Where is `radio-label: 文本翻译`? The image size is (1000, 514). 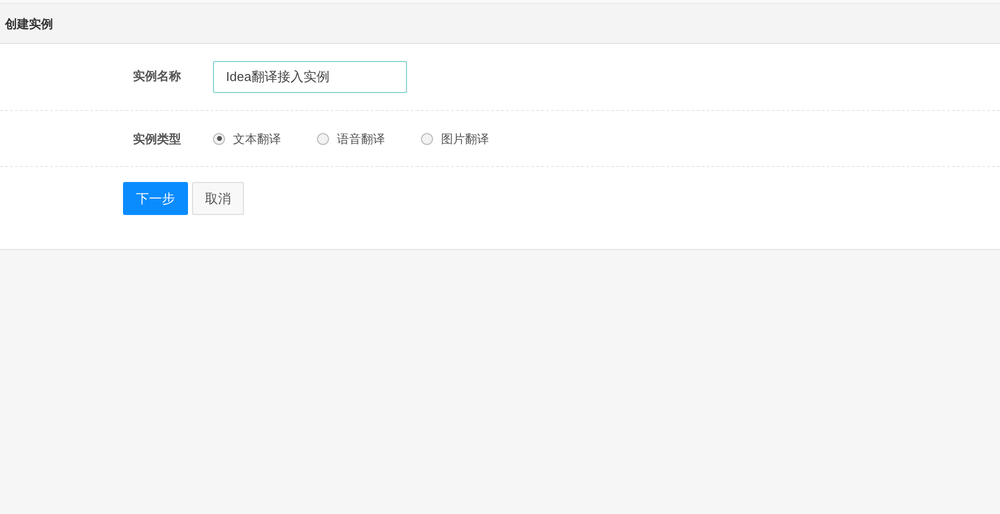 radio-label: 文本翻译 is located at coordinates (257, 139).